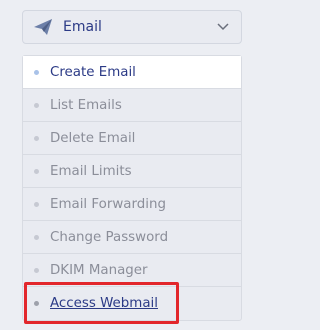  I want to click on paper-plane-icon, so click(43, 27).